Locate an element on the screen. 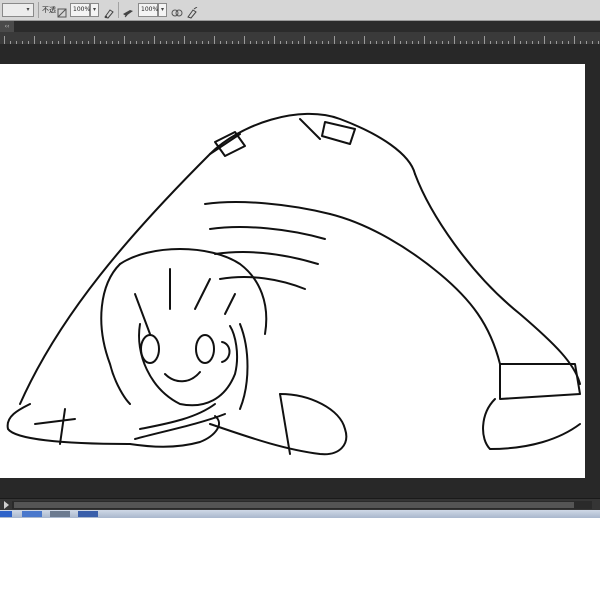  scrollbar-thumb is located at coordinates (294, 505).